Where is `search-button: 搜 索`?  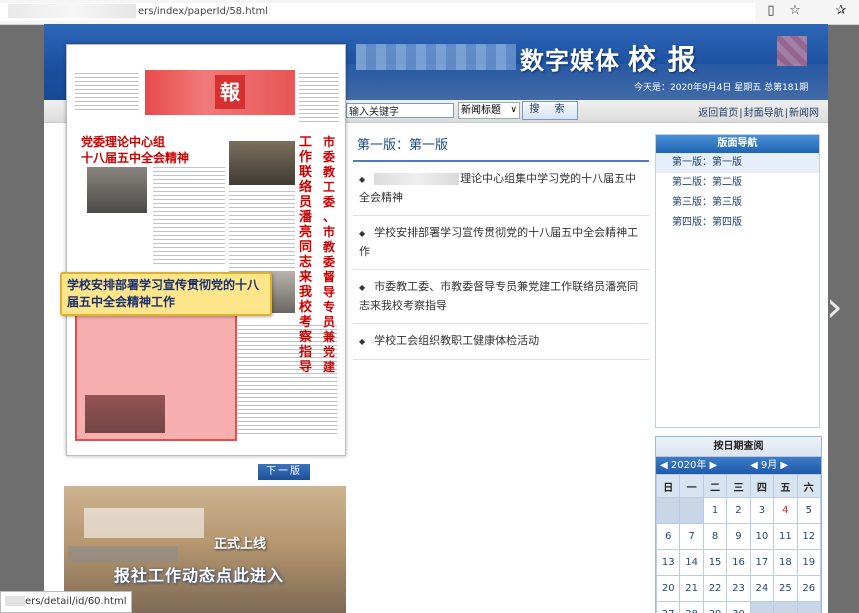
search-button: 搜 索 is located at coordinates (550, 110).